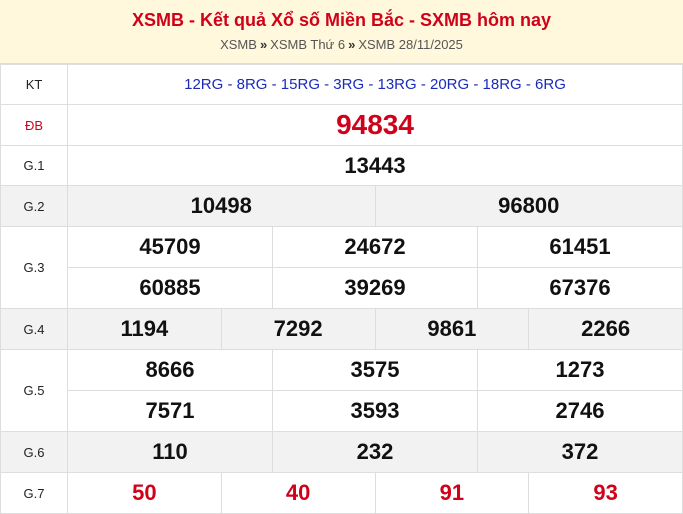 The width and height of the screenshot is (683, 514). Describe the element at coordinates (298, 493) in the screenshot. I see `prize-number: 40` at that location.